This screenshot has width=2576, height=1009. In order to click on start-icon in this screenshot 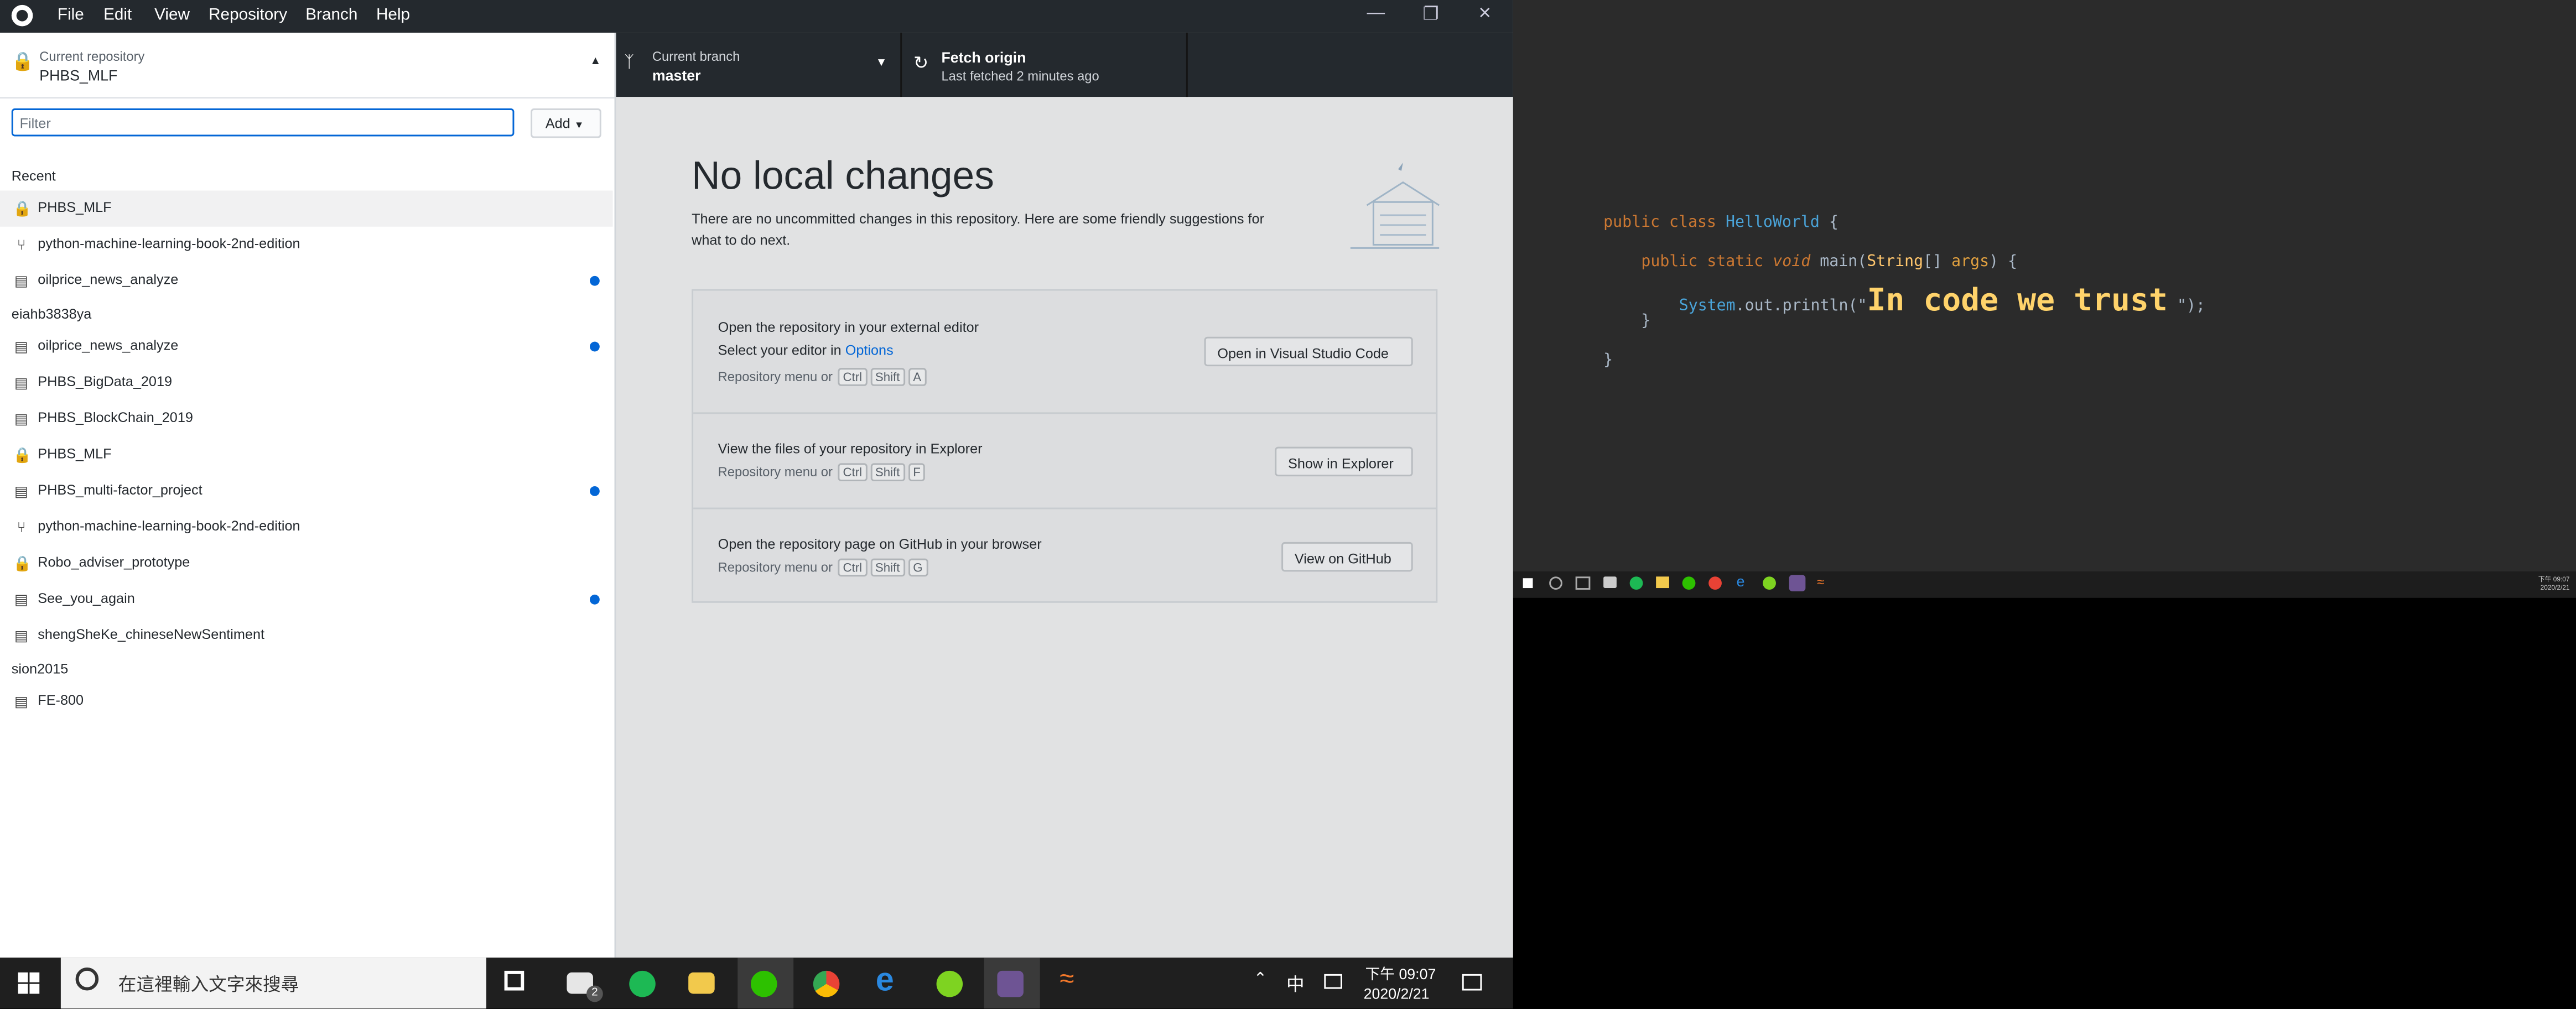, I will do `click(1528, 583)`.